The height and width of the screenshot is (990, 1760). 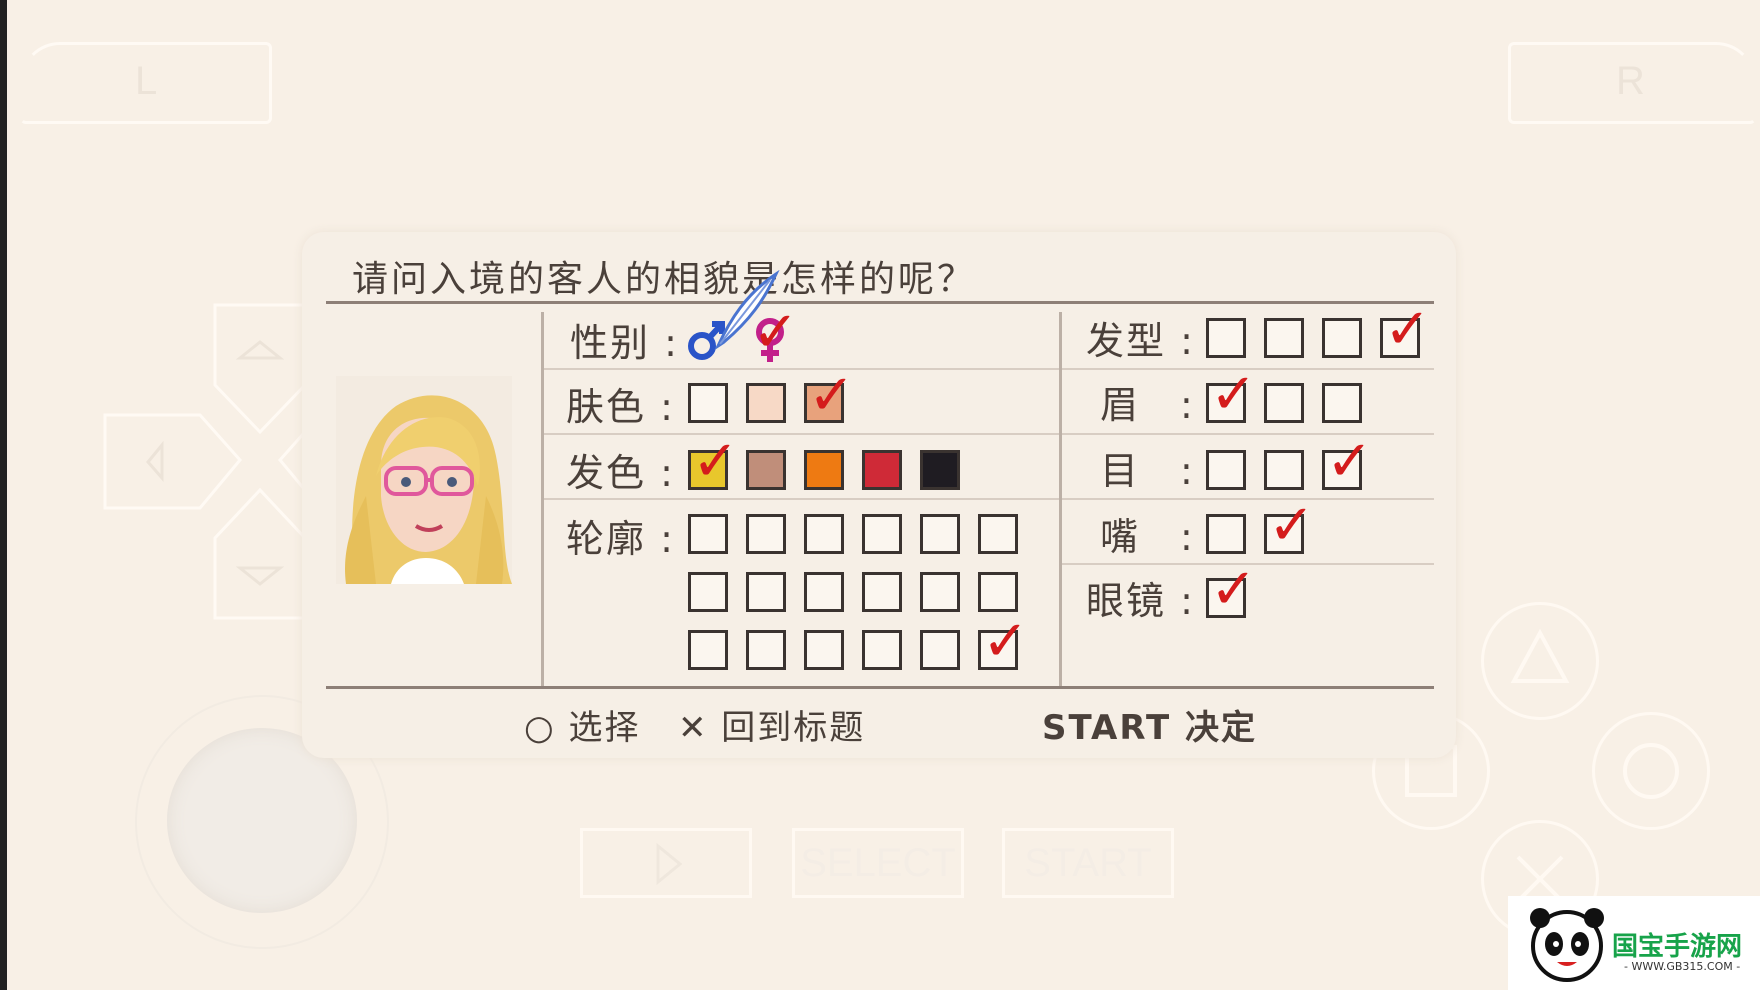 I want to click on triangle-button, so click(x=1540, y=661).